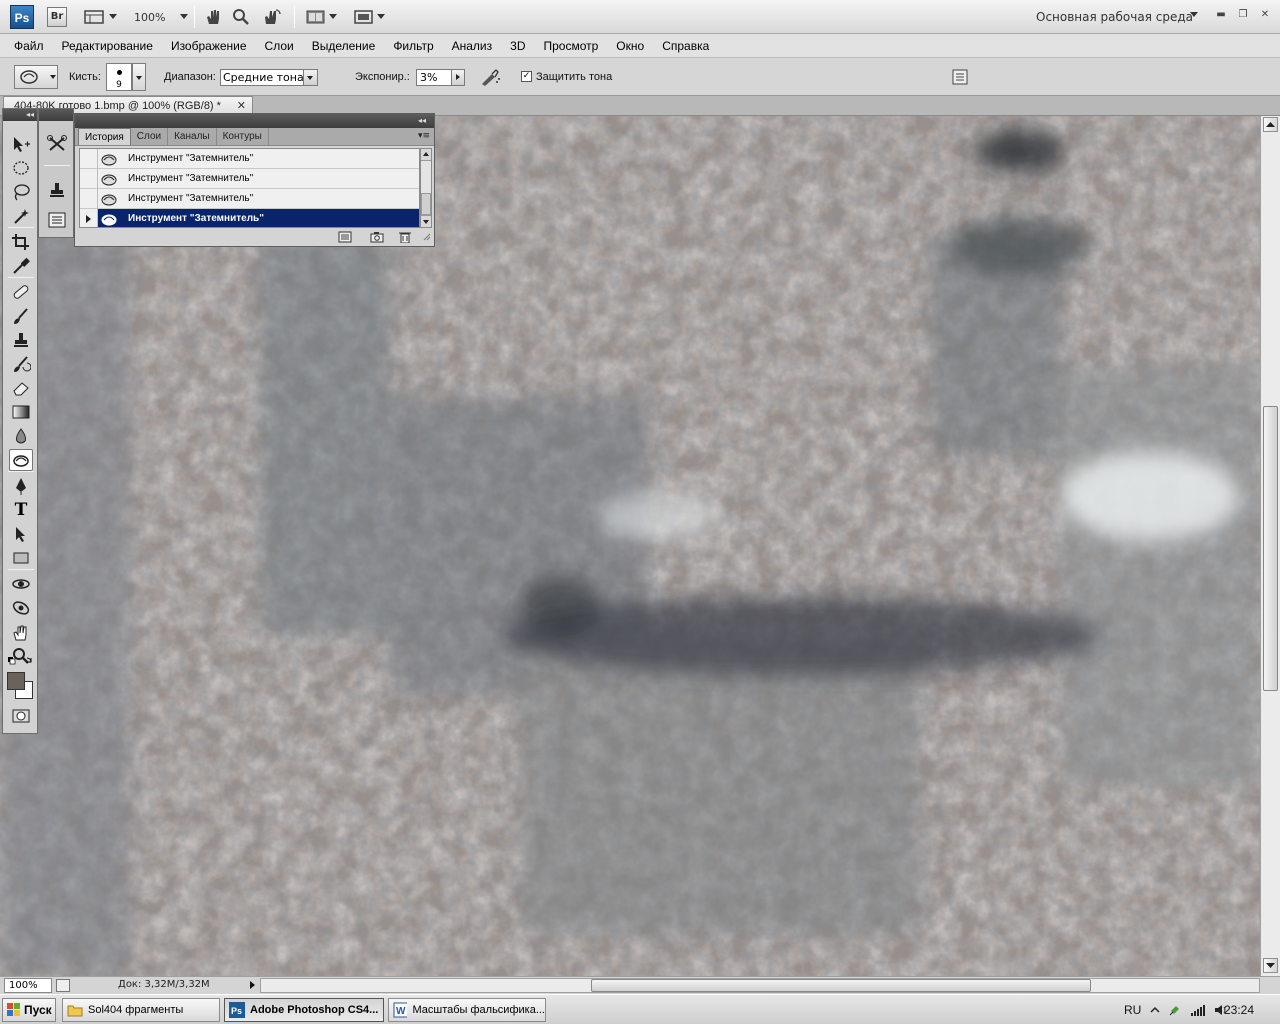  I want to click on move-tool, so click(21, 144).